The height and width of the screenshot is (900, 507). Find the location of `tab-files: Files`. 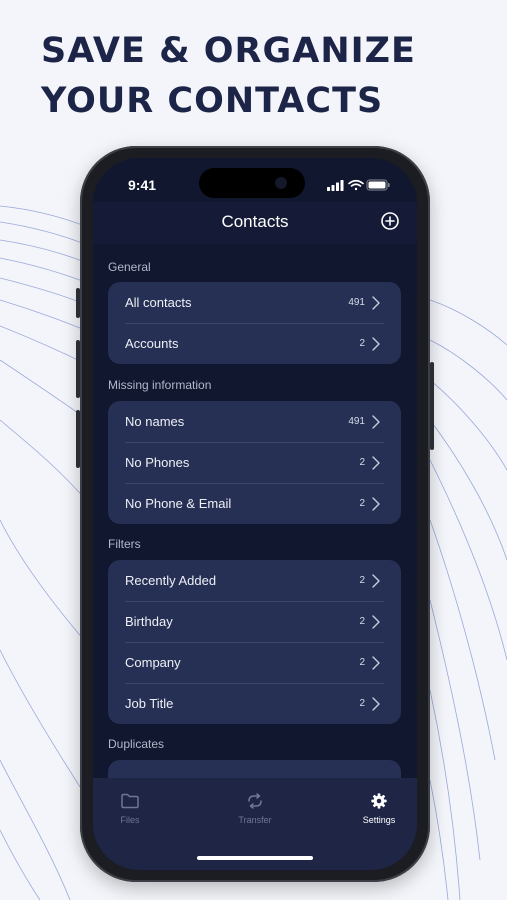

tab-files: Files is located at coordinates (134, 808).